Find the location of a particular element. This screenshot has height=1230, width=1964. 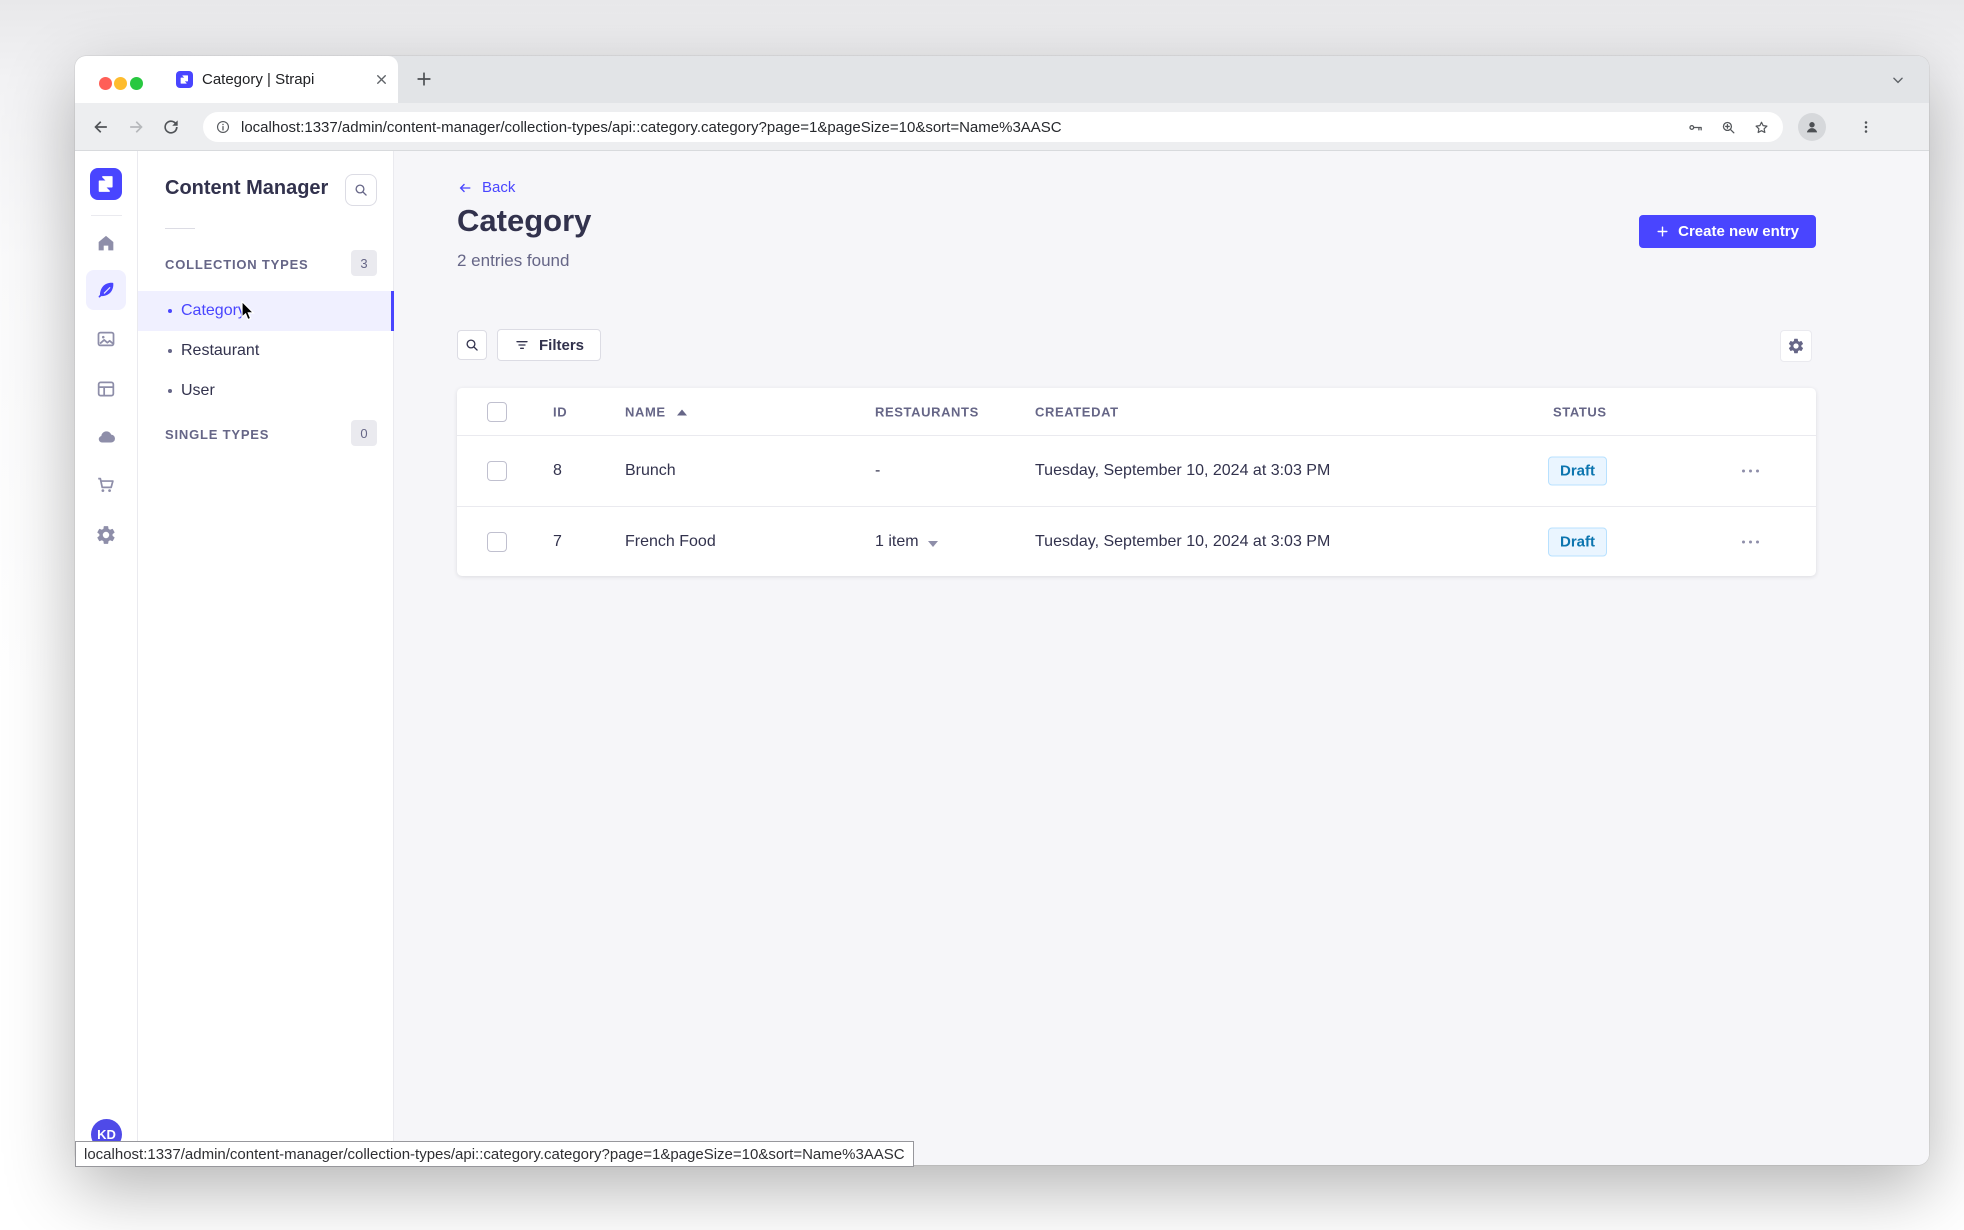

tab-title: Category | Strapi is located at coordinates (258, 79).